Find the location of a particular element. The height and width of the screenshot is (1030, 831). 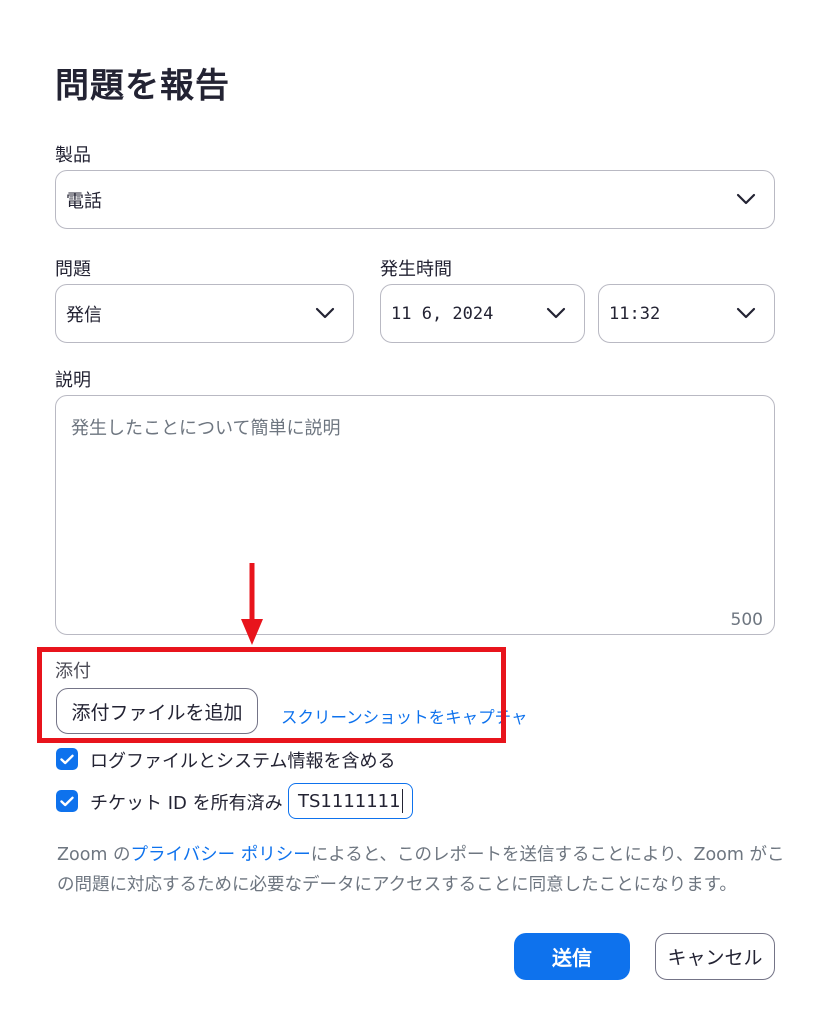

include-logs-label: ログファイルとシステム情報を含める is located at coordinates (243, 761).